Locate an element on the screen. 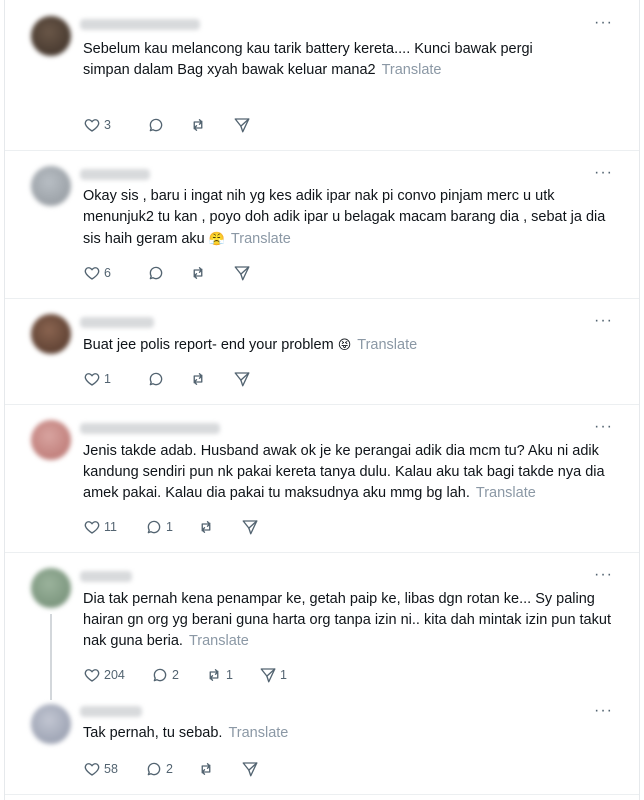 This screenshot has height=800, width=644. like-button: 204 is located at coordinates (117, 675).